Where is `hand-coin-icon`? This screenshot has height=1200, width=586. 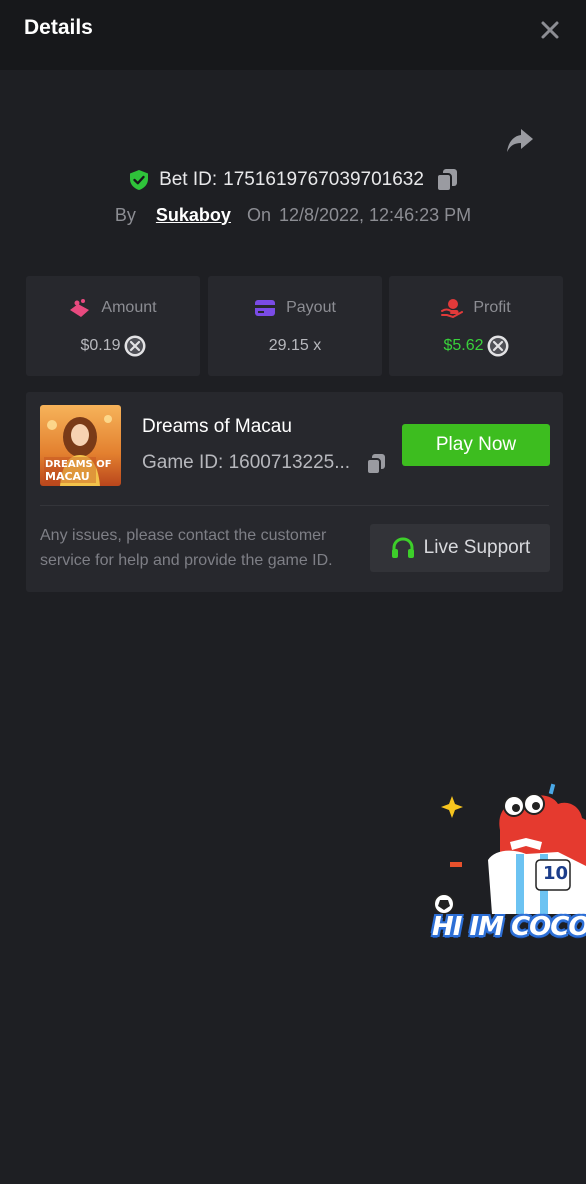
hand-coin-icon is located at coordinates (452, 308).